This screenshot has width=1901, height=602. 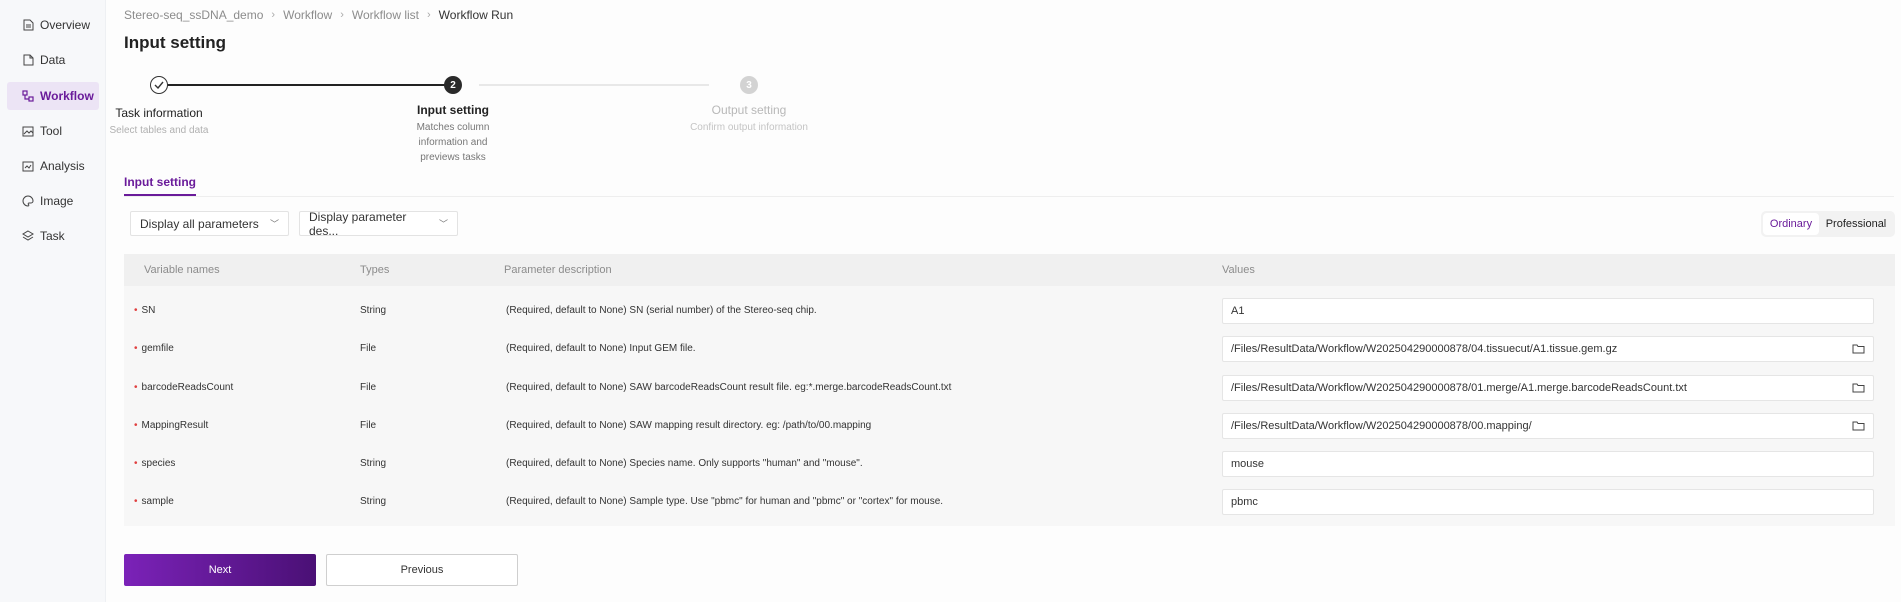 I want to click on display-params-select: Display all parameters ﹀, so click(x=209, y=223).